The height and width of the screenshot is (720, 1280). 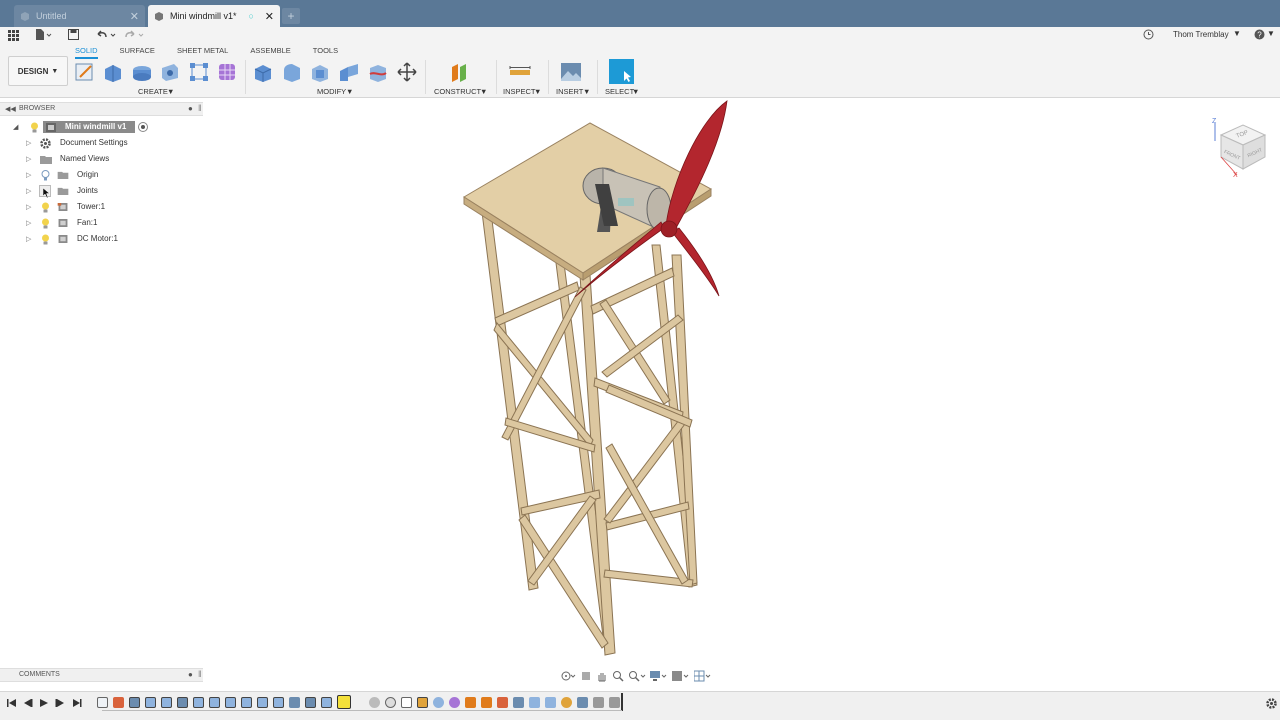 I want to click on tab-mini-windmill: Mini windmill v1* ○ ✕, so click(x=214, y=16).